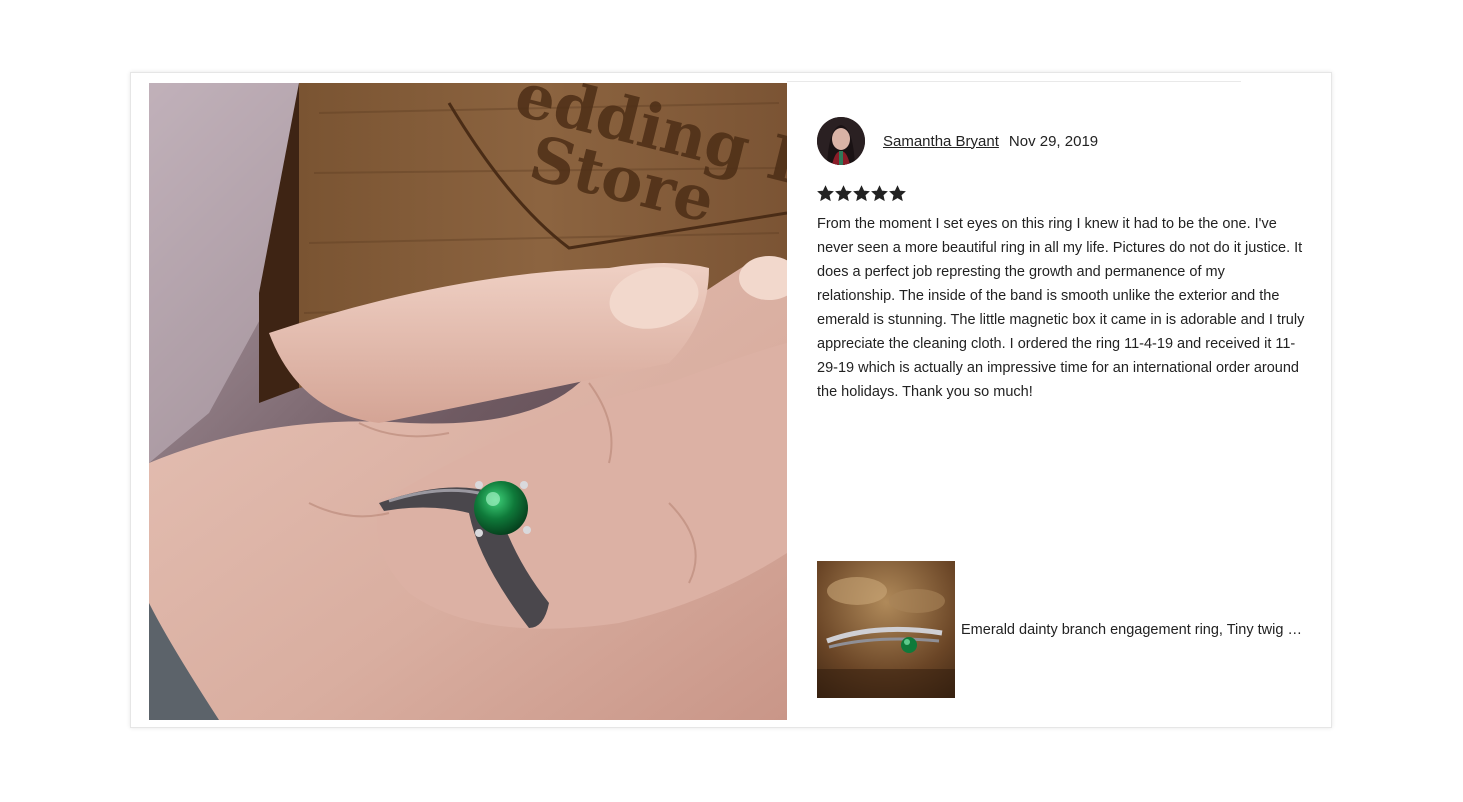 The width and height of the screenshot is (1463, 802). What do you see at coordinates (886, 629) in the screenshot?
I see `listing-thumbnail` at bounding box center [886, 629].